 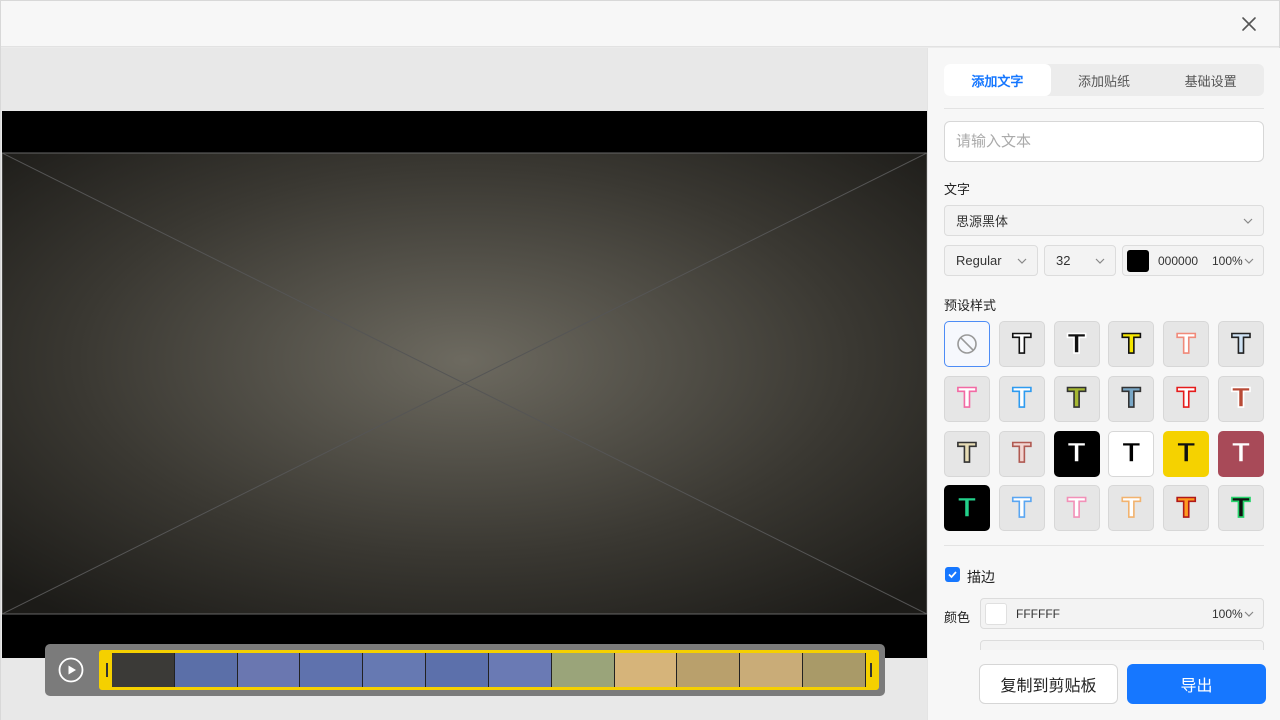 What do you see at coordinates (982, 221) in the screenshot?
I see `font-family-value: 思源黑体` at bounding box center [982, 221].